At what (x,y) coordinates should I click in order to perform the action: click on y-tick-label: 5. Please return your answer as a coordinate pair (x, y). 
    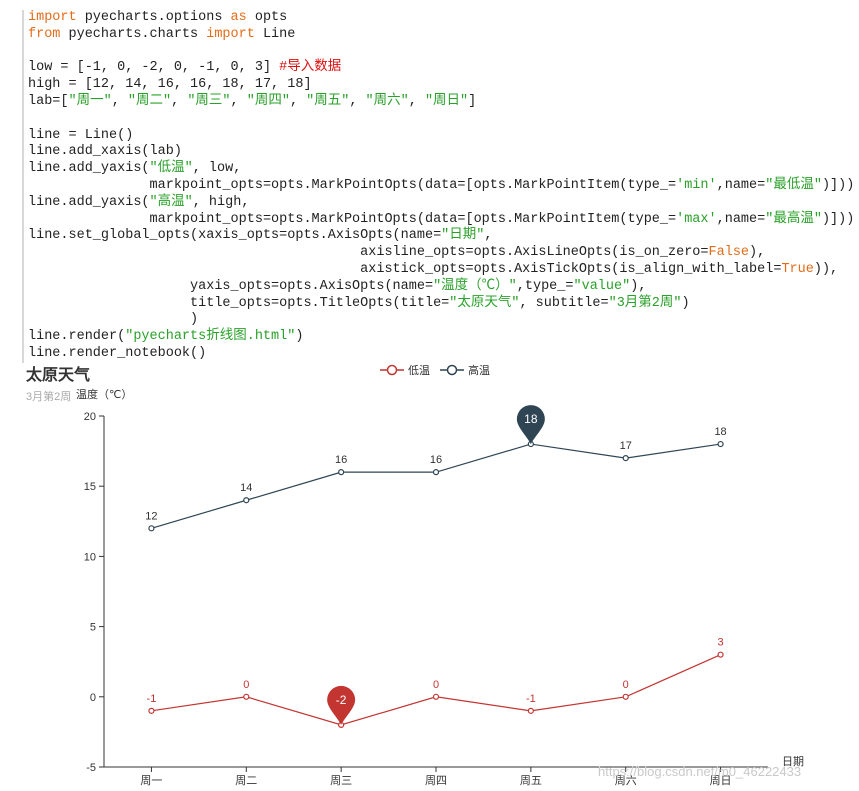
    Looking at the image, I should click on (93, 628).